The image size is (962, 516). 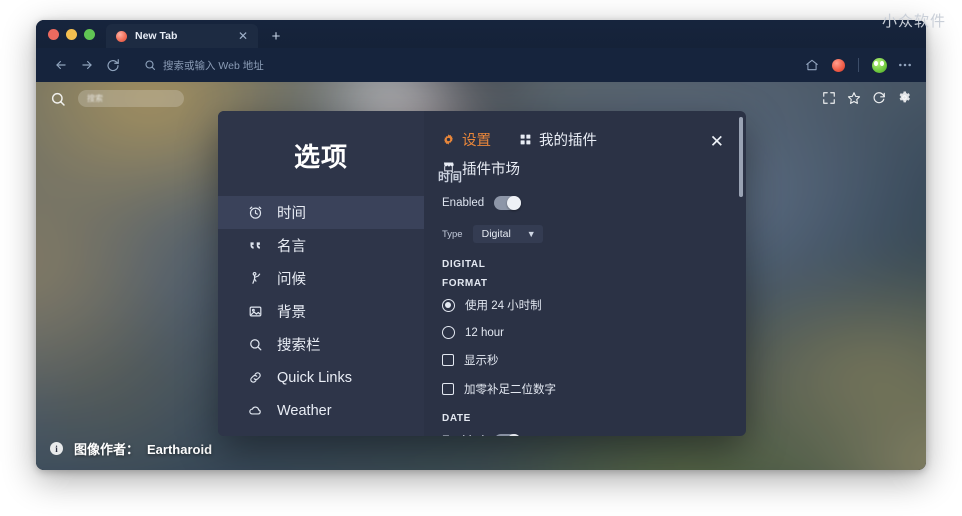 I want to click on sidebar-item-appearance: Appearance, so click(x=321, y=432).